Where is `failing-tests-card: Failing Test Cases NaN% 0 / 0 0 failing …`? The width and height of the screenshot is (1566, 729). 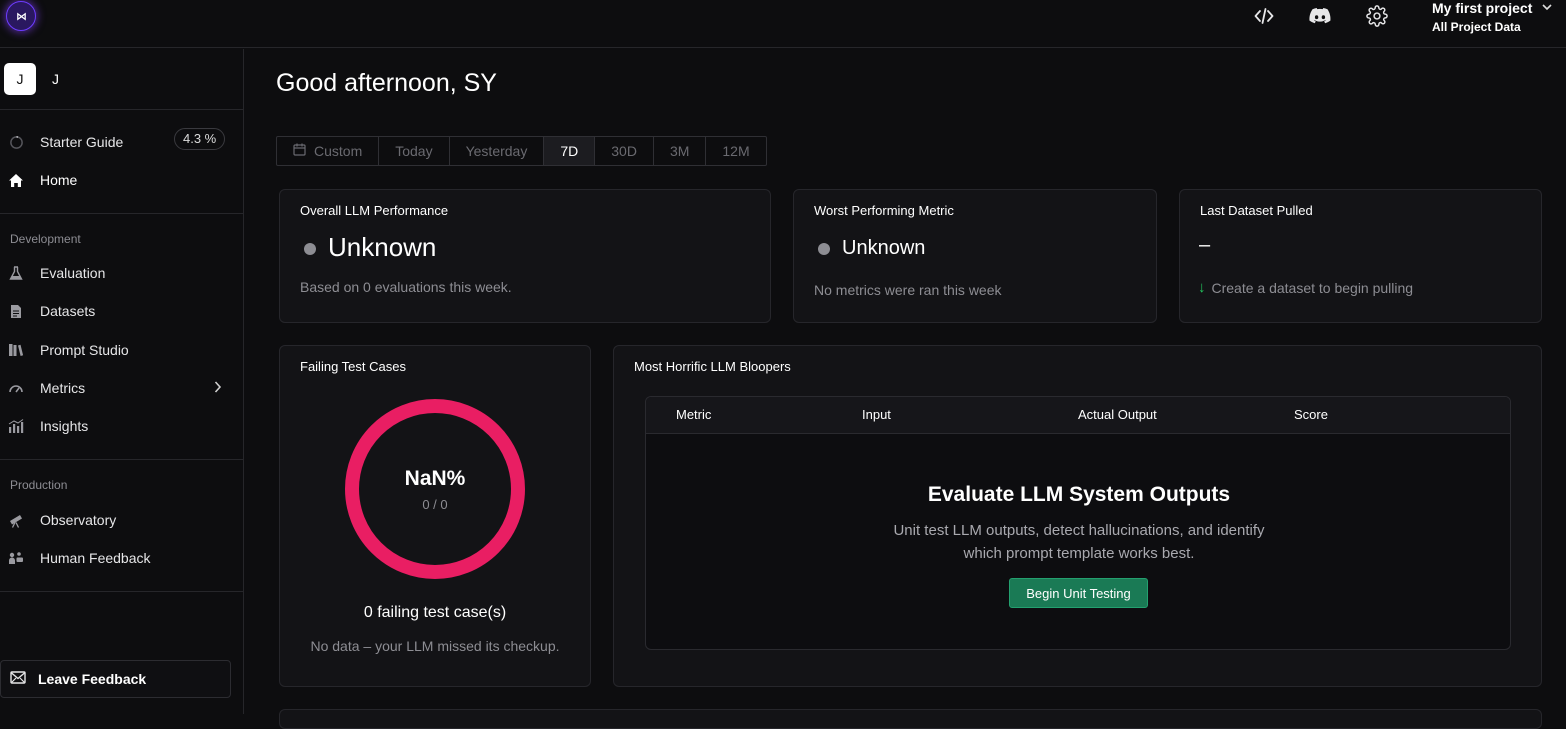
failing-tests-card: Failing Test Cases NaN% 0 / 0 0 failing … is located at coordinates (435, 516).